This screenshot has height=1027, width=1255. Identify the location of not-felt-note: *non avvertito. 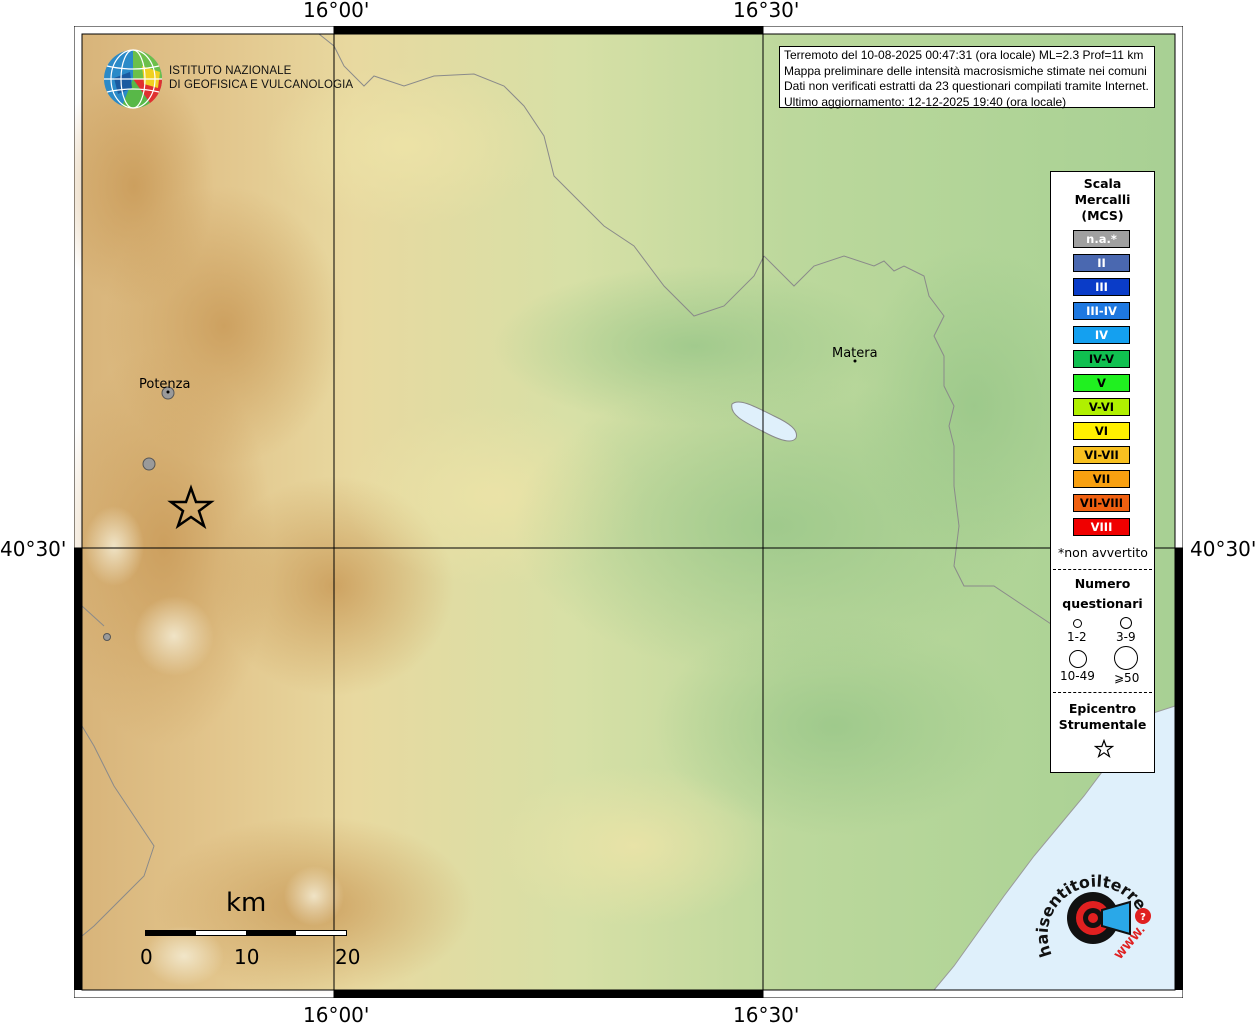
(1103, 552).